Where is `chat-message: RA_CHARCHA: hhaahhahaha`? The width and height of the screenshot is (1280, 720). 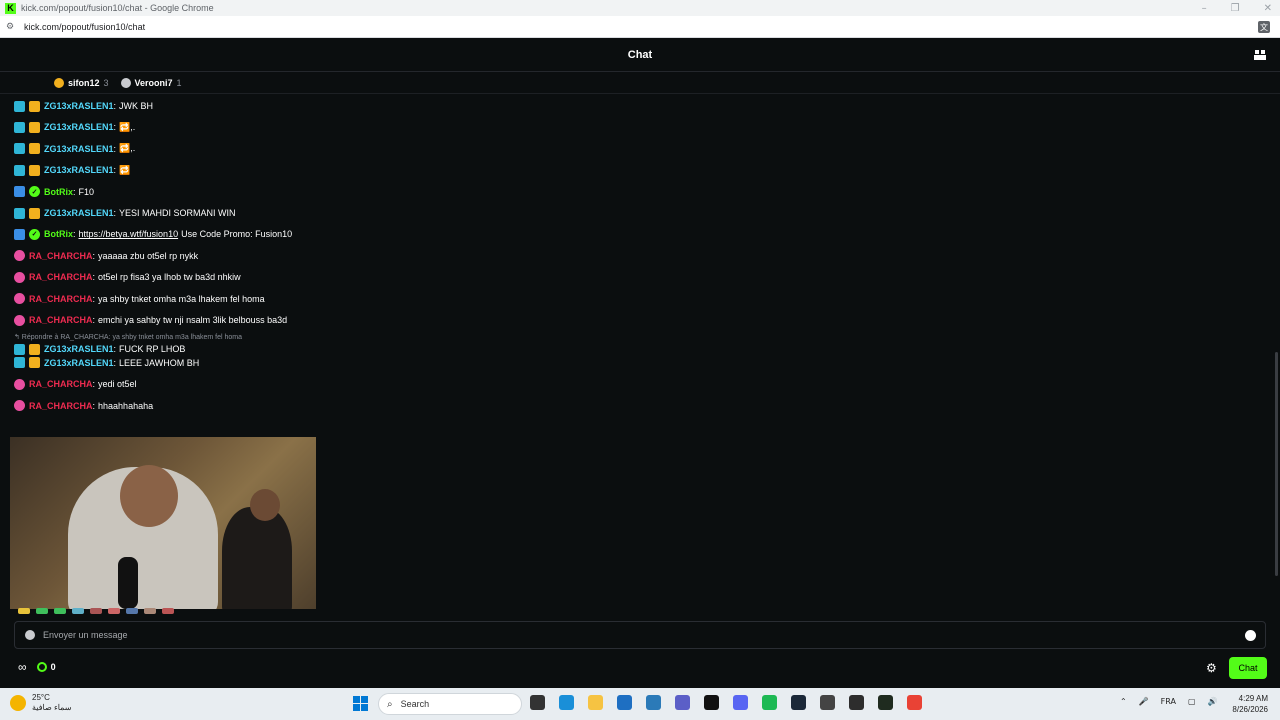 chat-message: RA_CHARCHA: hhaahhahaha is located at coordinates (83, 406).